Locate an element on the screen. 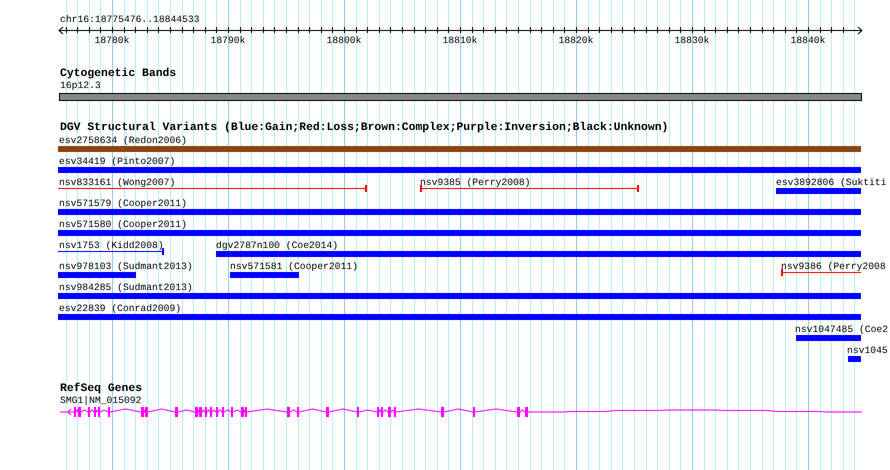 The width and height of the screenshot is (890, 470). variant-label: nsv9386 (Perry2008 is located at coordinates (833, 266).